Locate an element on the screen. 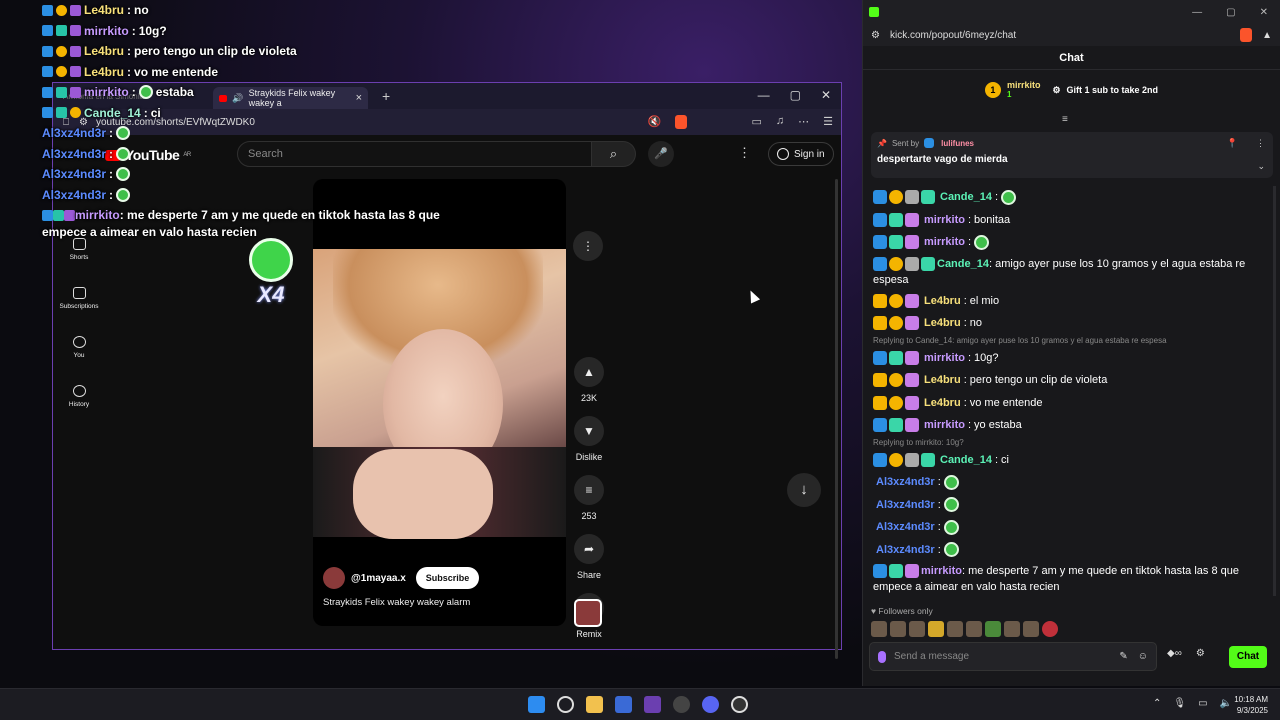 The image size is (1280, 720). network-icon: ▭ is located at coordinates (1202, 703).